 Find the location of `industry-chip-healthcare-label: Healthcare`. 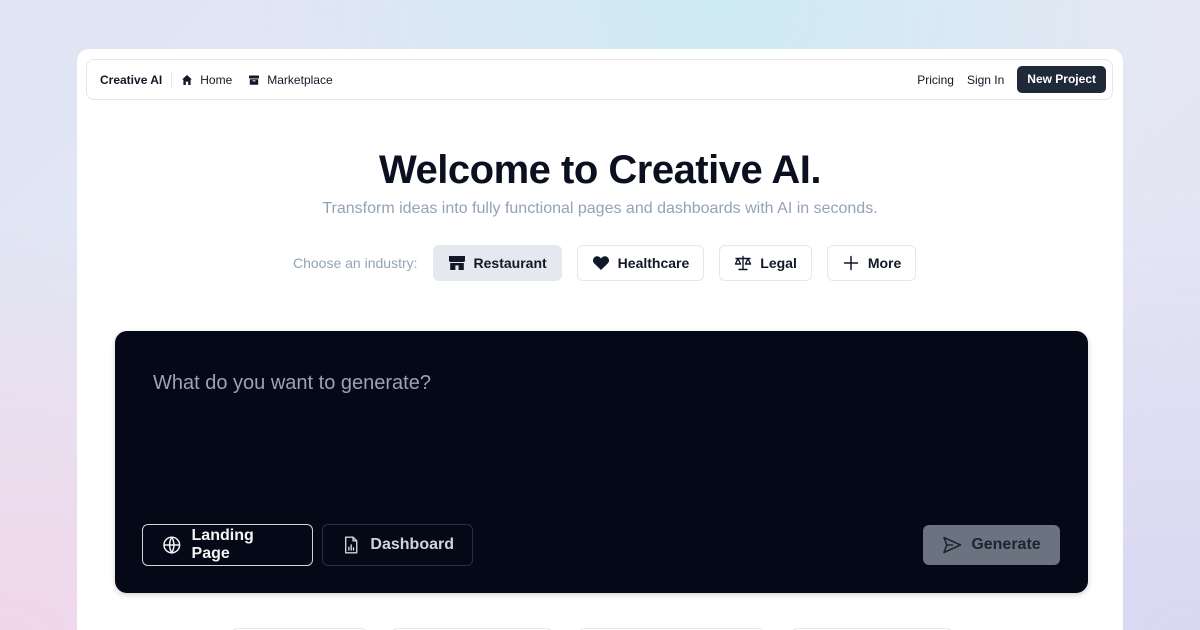

industry-chip-healthcare-label: Healthcare is located at coordinates (653, 263).